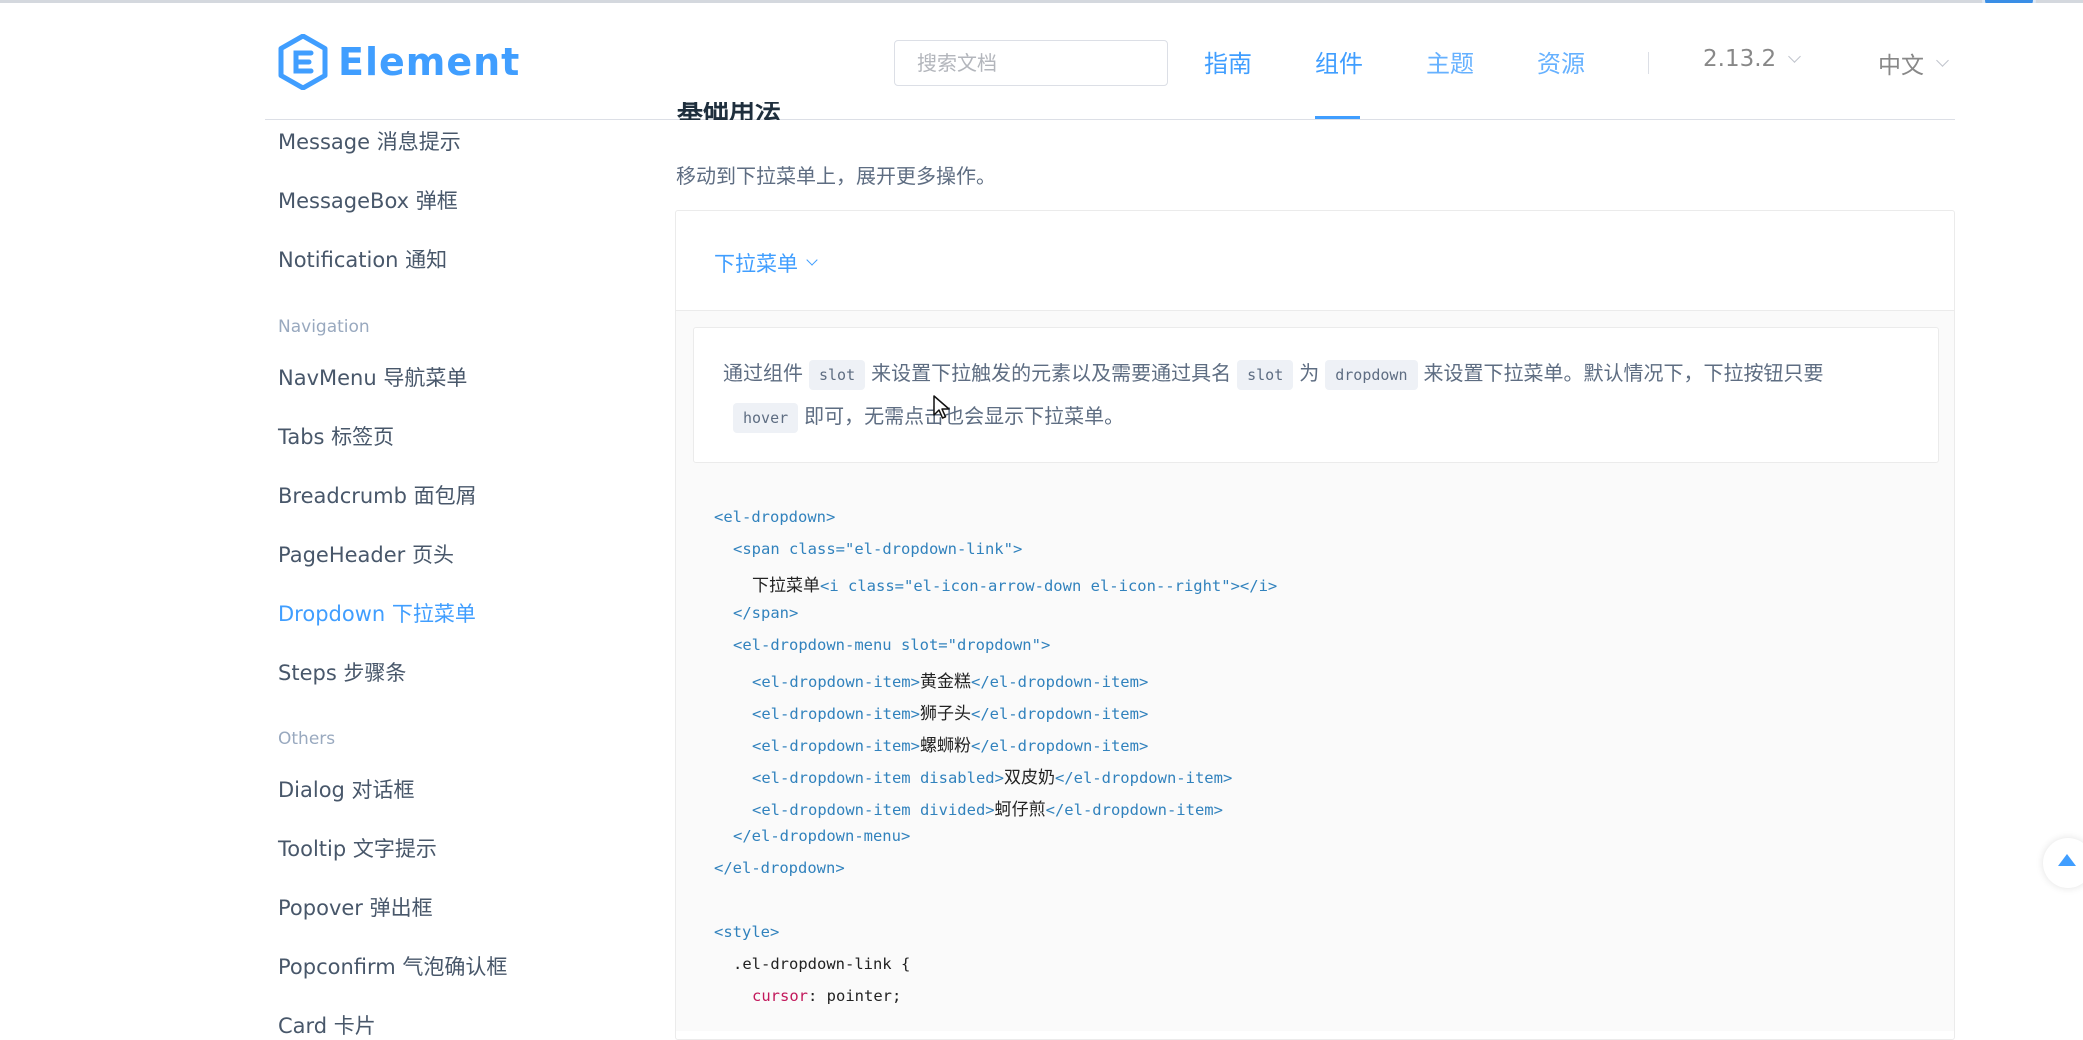 This screenshot has height=1040, width=2083. Describe the element at coordinates (747, 932) in the screenshot. I see `code-line: <style>` at that location.